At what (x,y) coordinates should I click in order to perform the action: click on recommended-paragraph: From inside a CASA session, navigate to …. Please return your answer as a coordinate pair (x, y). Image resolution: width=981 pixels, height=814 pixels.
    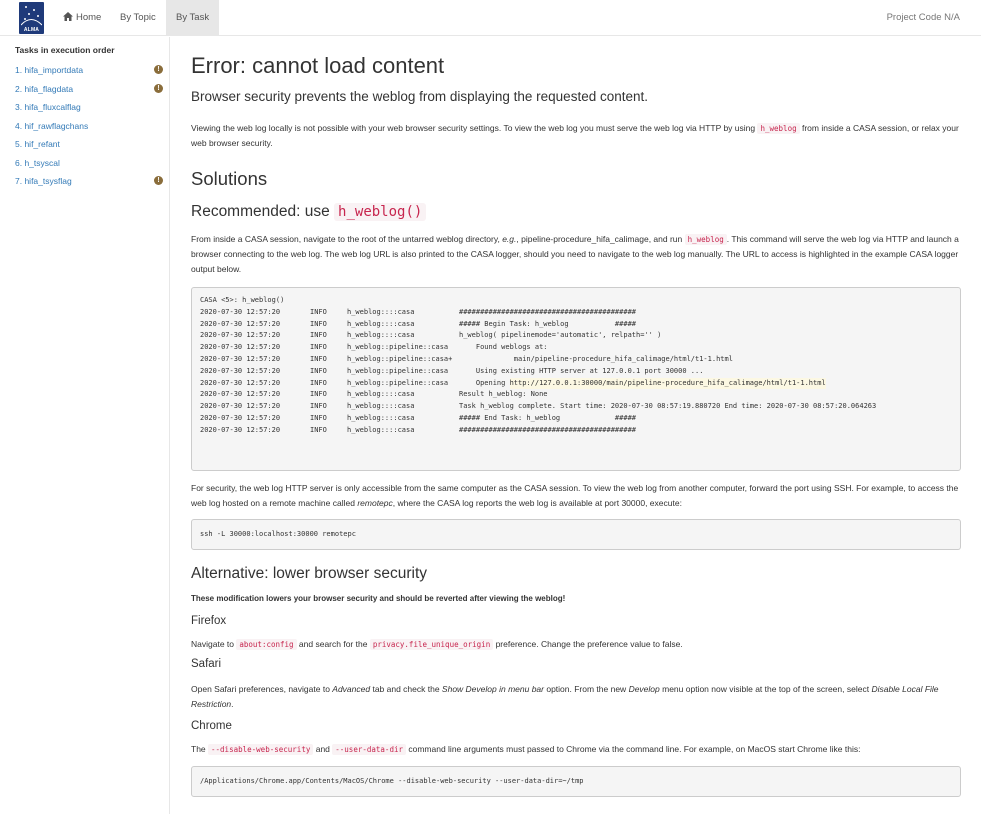
    Looking at the image, I should click on (576, 254).